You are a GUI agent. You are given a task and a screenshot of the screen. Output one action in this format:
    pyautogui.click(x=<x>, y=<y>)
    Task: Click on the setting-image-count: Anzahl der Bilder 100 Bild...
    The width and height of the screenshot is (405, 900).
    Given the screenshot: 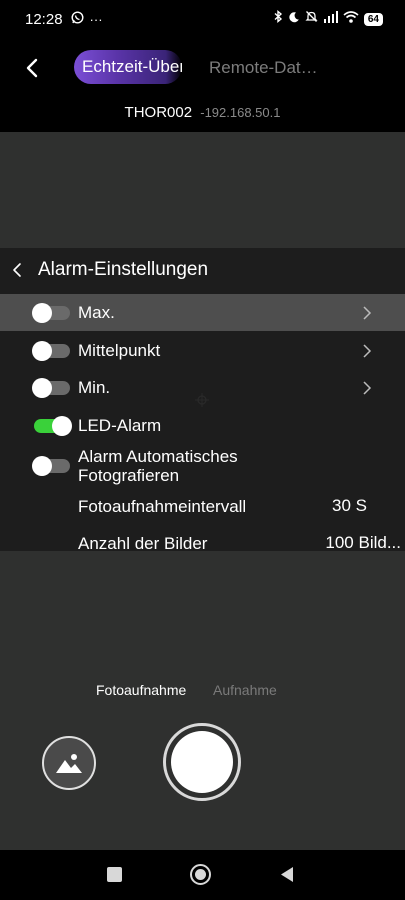 What is the action you would take?
    pyautogui.click(x=202, y=543)
    